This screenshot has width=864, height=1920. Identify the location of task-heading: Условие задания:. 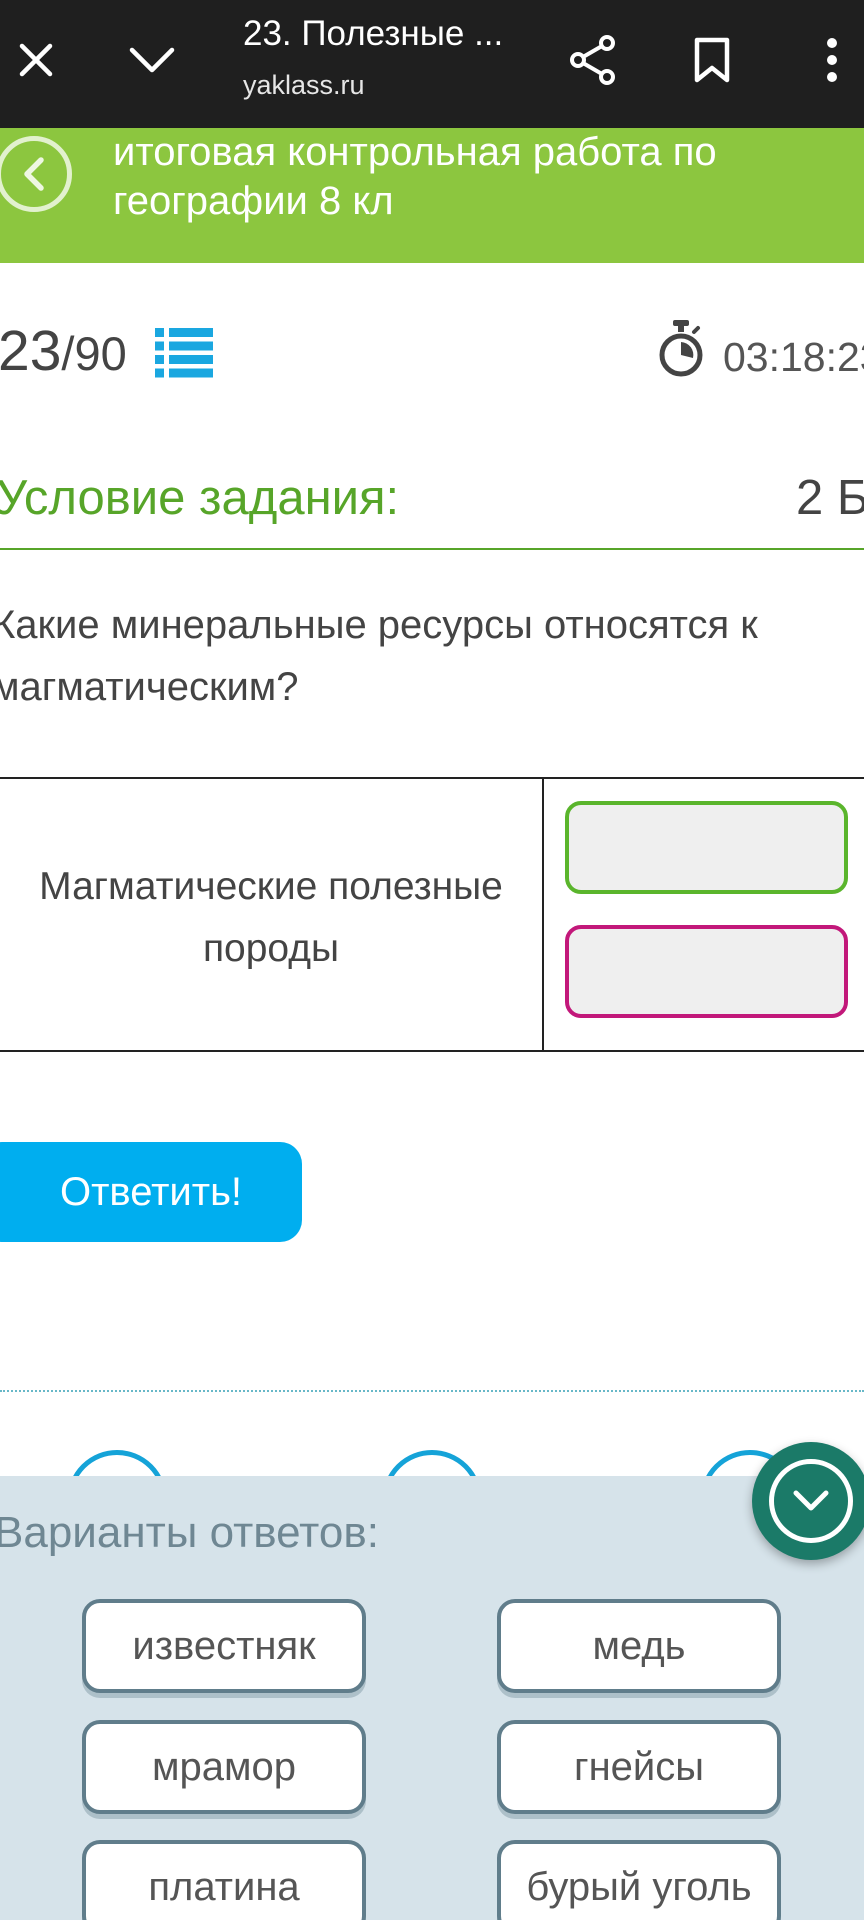
(200, 498).